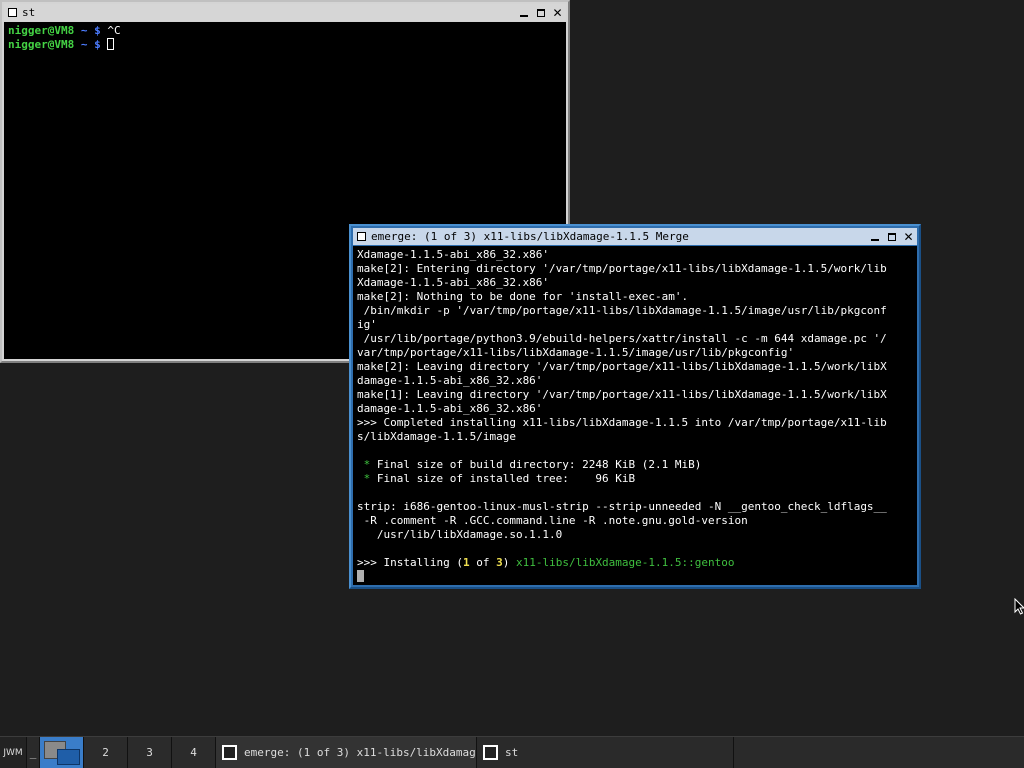 Image resolution: width=1024 pixels, height=768 pixels. What do you see at coordinates (1019, 606) in the screenshot?
I see `mouse-pointer-icon` at bounding box center [1019, 606].